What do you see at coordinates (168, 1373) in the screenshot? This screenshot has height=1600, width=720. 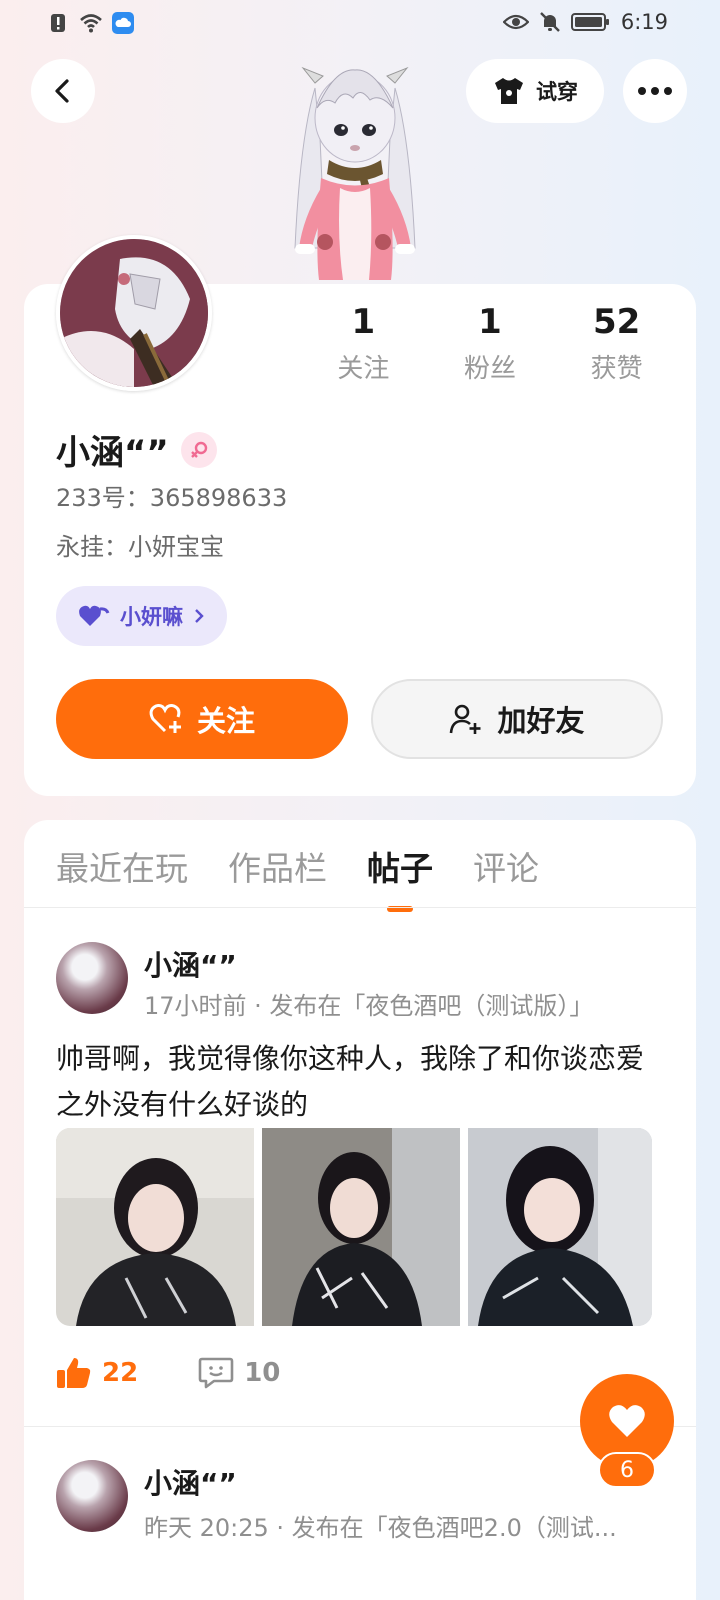 I see `post-actions: 22 10` at bounding box center [168, 1373].